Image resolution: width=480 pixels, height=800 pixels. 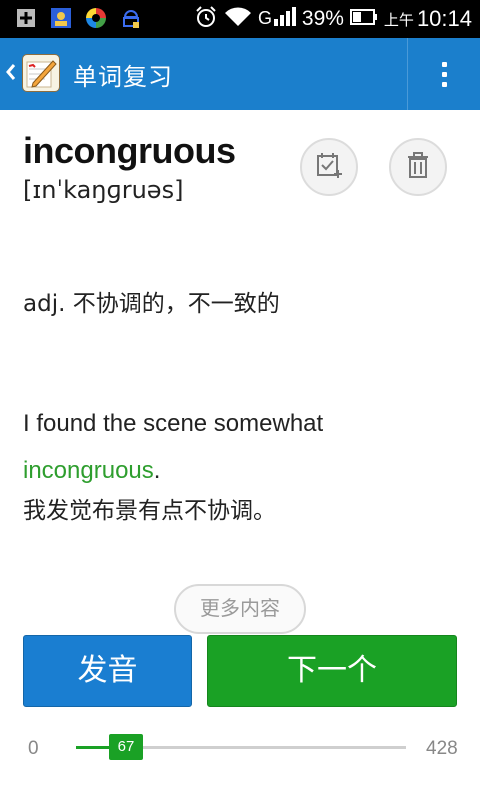 I want to click on battery-percent: 39%, so click(x=322, y=18).